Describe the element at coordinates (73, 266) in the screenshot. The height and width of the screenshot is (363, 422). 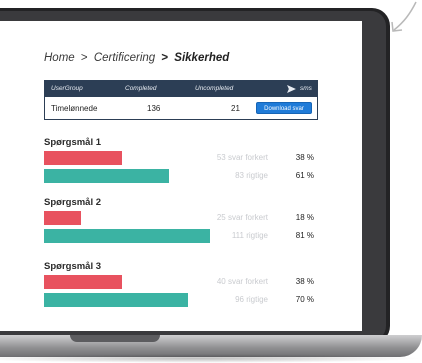
I see `question-title: Spørgsmål 3` at that location.